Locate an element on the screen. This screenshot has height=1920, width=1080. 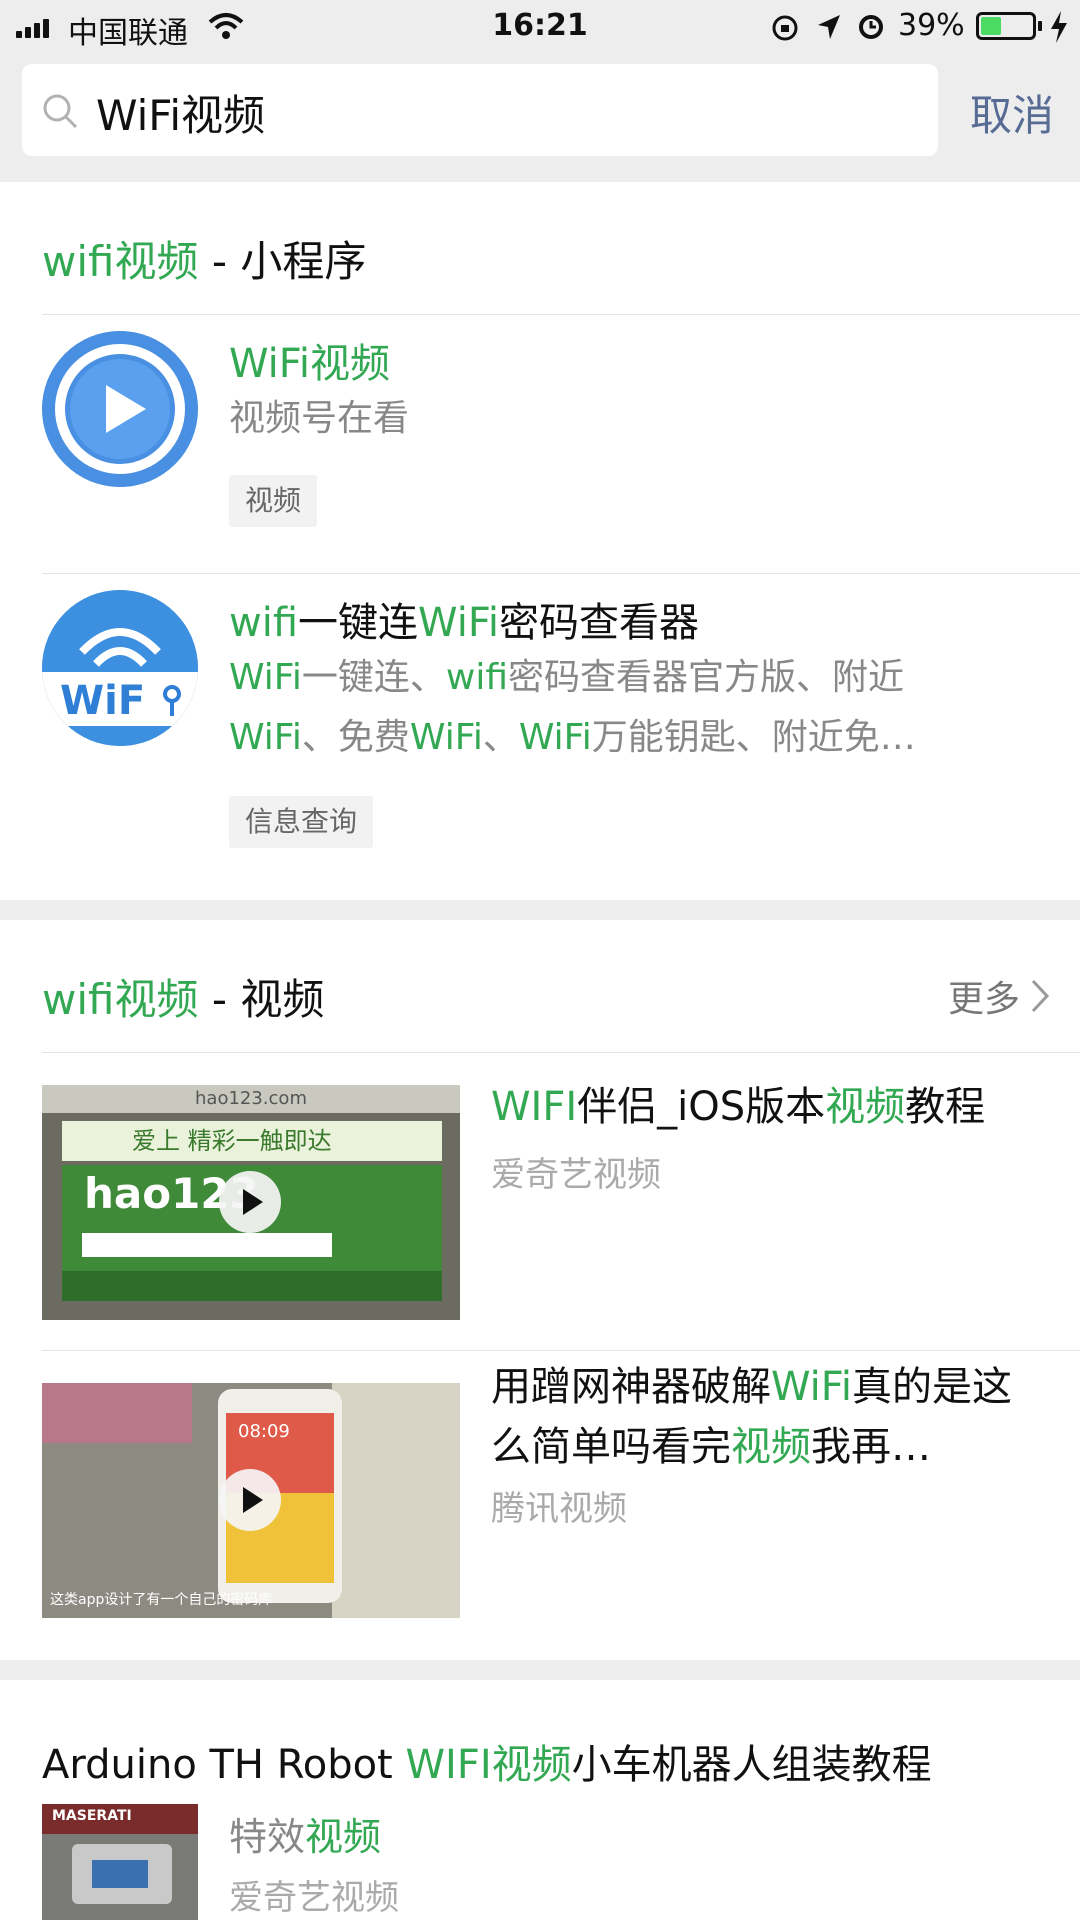
thumbnail-url-text: hao123.com is located at coordinates (251, 1099).